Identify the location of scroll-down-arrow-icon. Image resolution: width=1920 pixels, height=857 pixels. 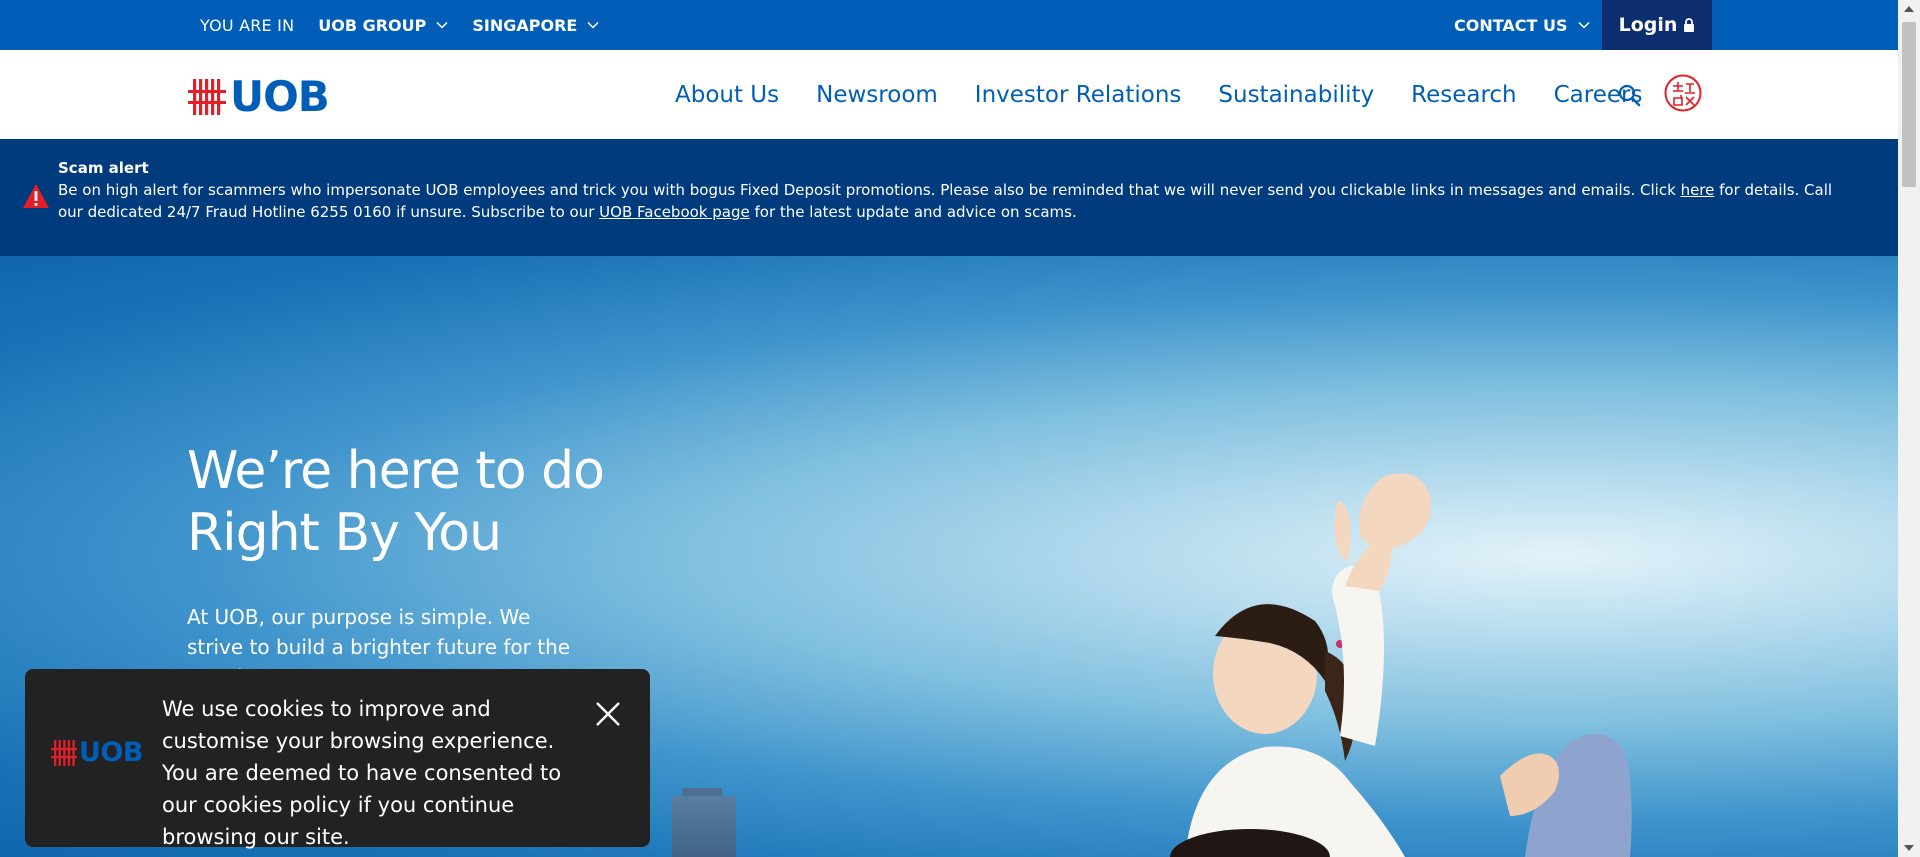
(1909, 848).